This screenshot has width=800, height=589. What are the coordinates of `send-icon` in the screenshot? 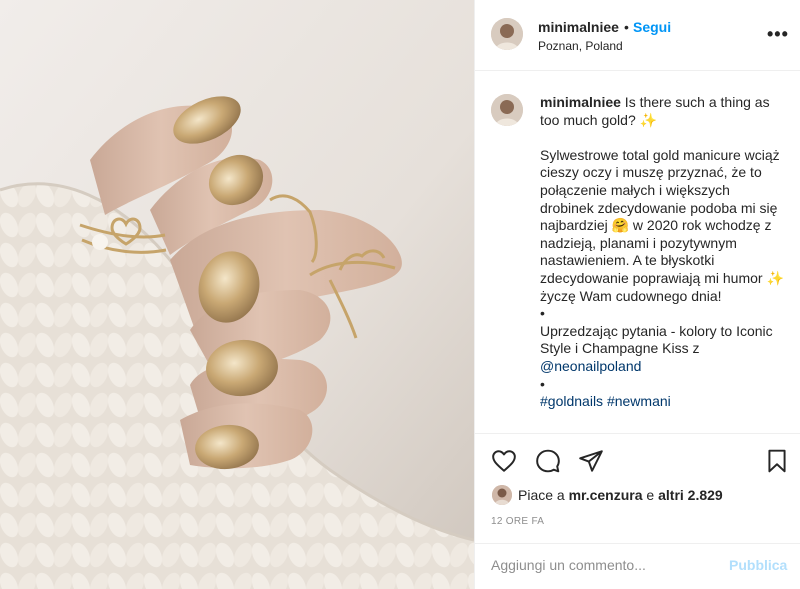 It's located at (591, 461).